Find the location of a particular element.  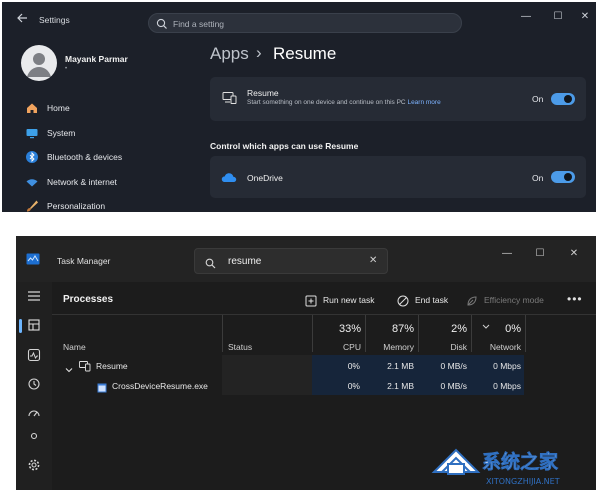

column-label: Name is located at coordinates (74, 347).